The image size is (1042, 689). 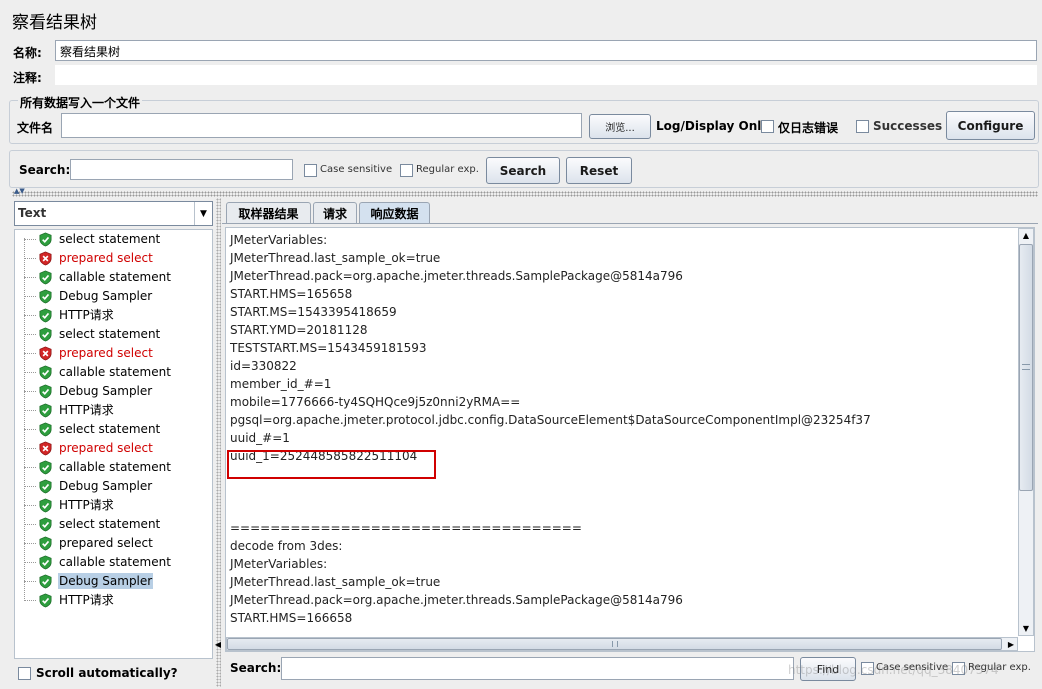 I want to click on filename-label: 文件名, so click(x=35, y=128).